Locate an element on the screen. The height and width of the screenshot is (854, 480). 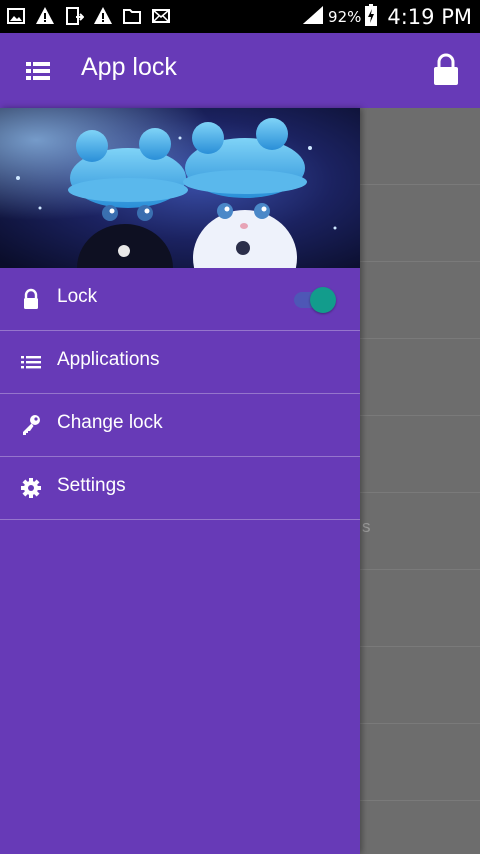
status-right: 92% 4:19 PM is located at coordinates (387, 17).